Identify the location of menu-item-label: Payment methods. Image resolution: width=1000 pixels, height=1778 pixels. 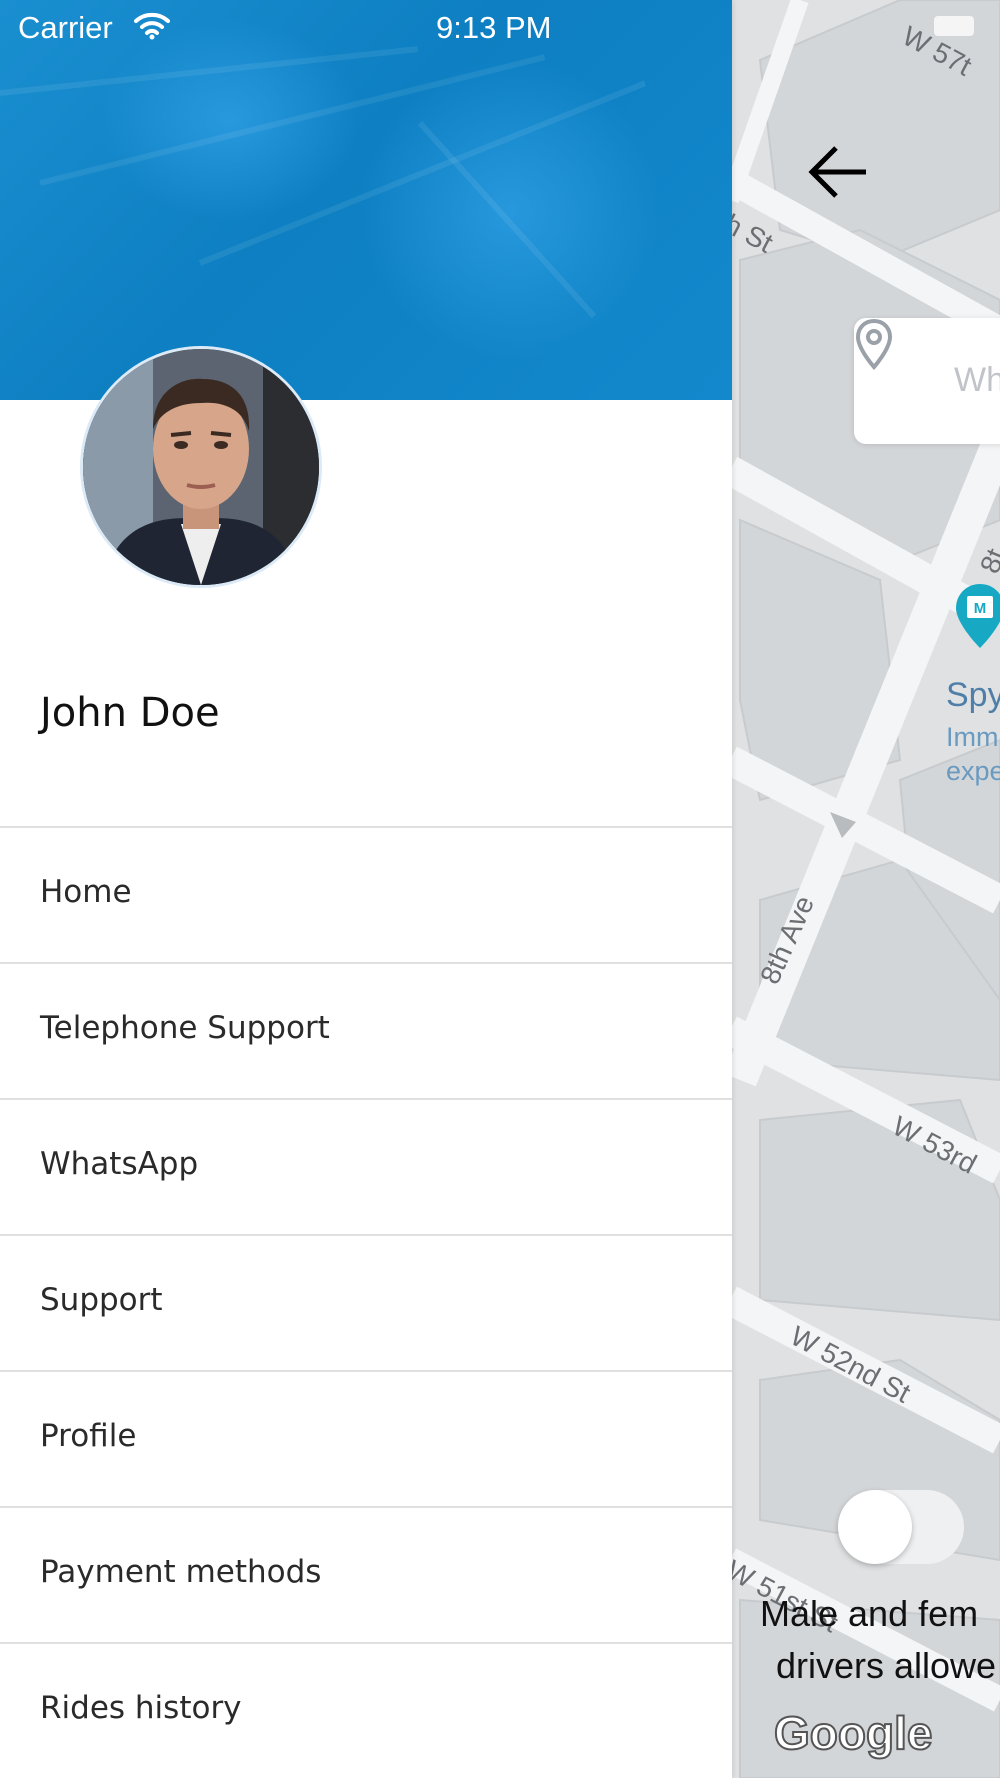
(181, 1572).